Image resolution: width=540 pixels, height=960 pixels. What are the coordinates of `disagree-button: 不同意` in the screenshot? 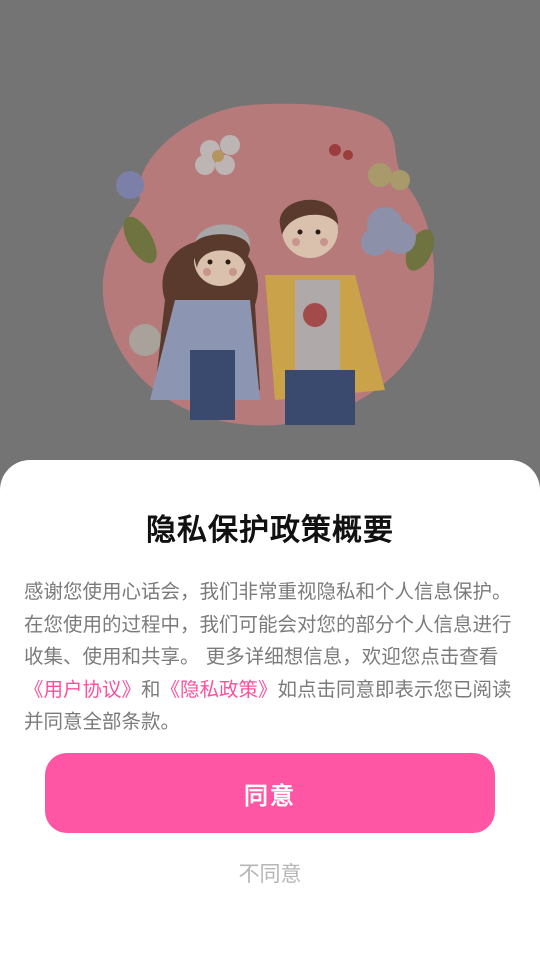 It's located at (270, 873).